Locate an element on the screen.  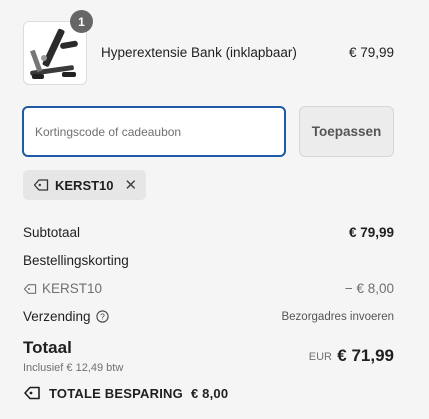
shipping-row: Verzending ? Bezorgadres invoeren is located at coordinates (208, 316).